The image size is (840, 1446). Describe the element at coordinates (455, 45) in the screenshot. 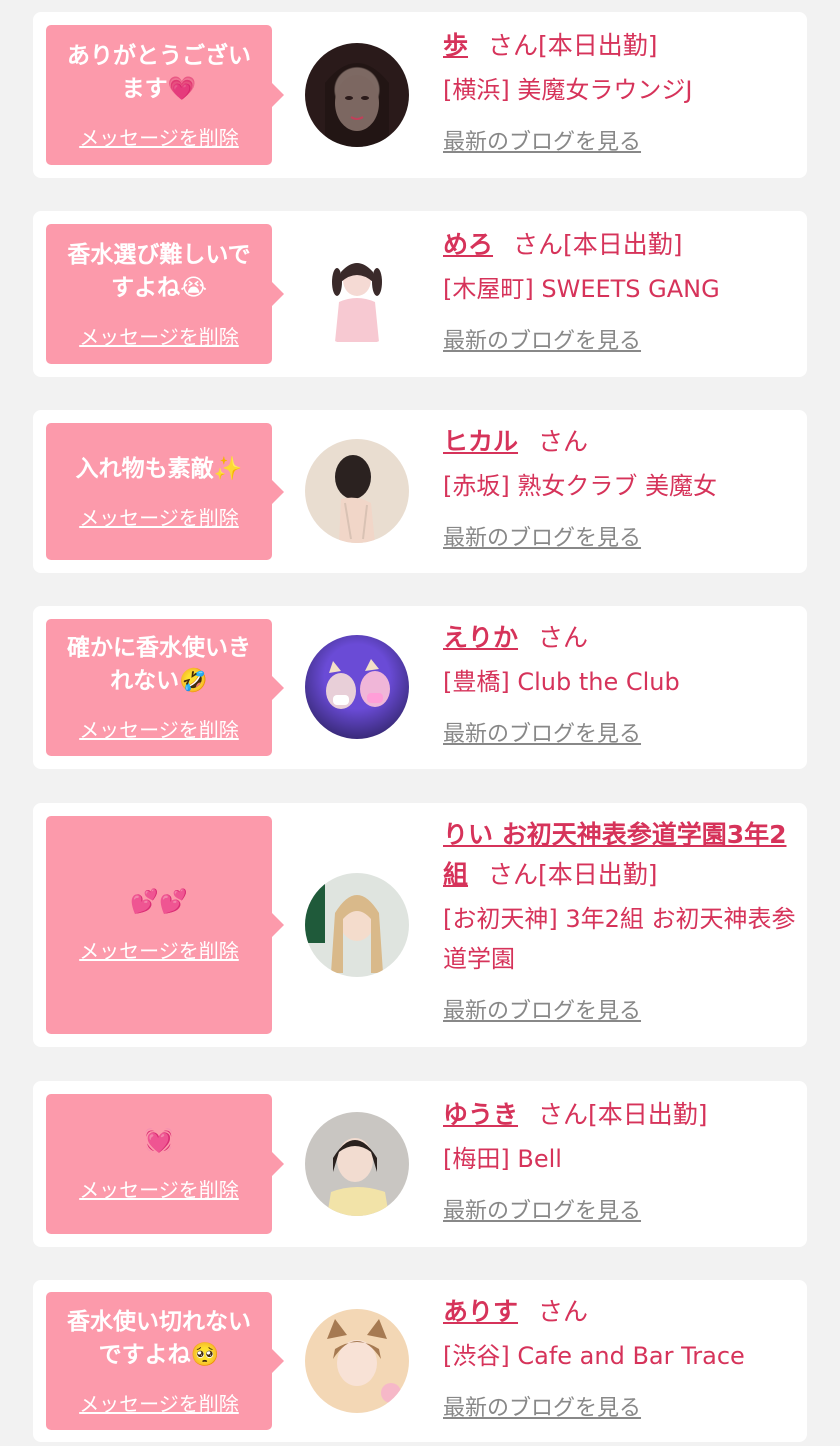

I see `cast-name-link: 歩` at that location.